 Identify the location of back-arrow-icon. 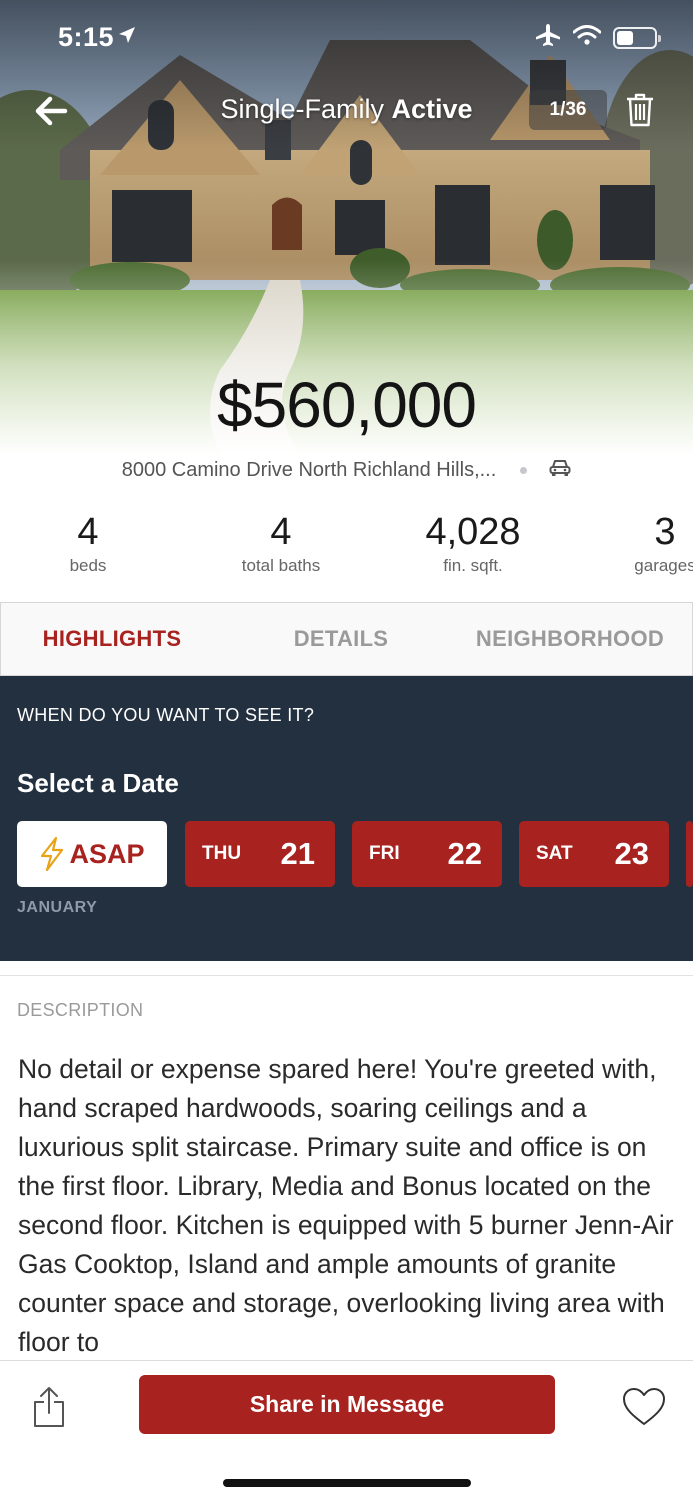
(51, 111).